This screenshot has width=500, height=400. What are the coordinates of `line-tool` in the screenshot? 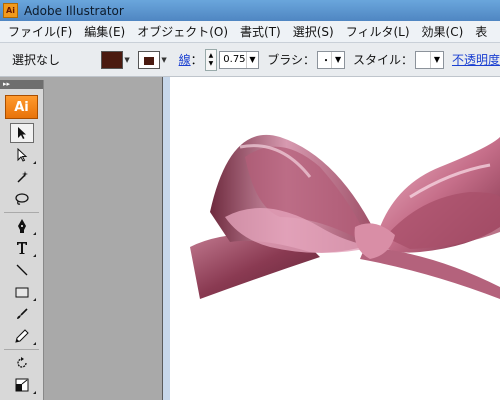 It's located at (22, 270).